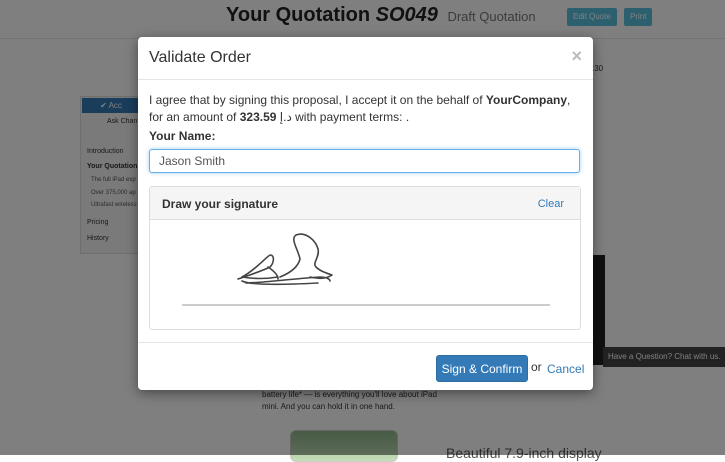  I want to click on signature-title: Draw your signature, so click(220, 204).